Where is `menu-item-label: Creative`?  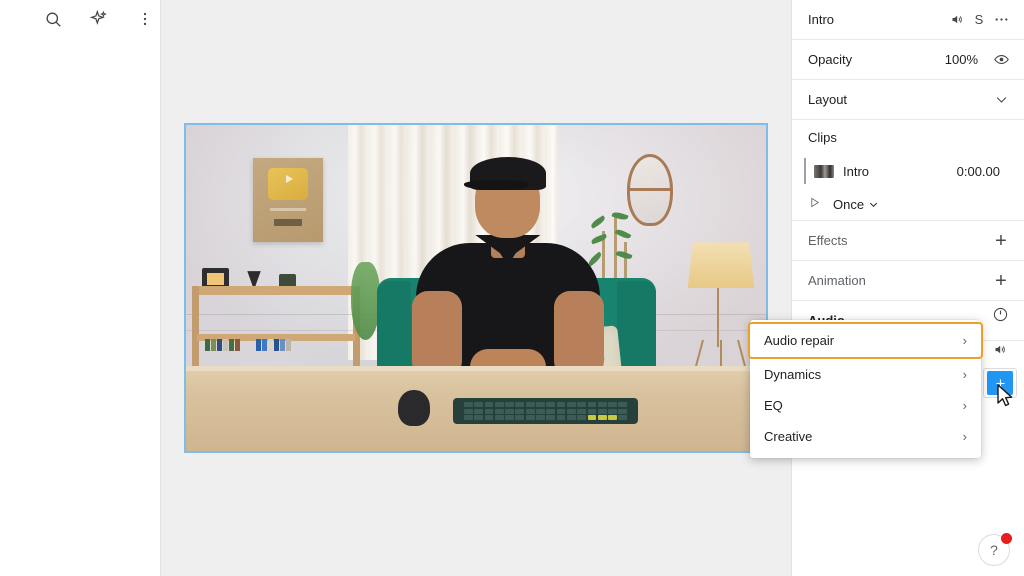
menu-item-label: Creative is located at coordinates (788, 436).